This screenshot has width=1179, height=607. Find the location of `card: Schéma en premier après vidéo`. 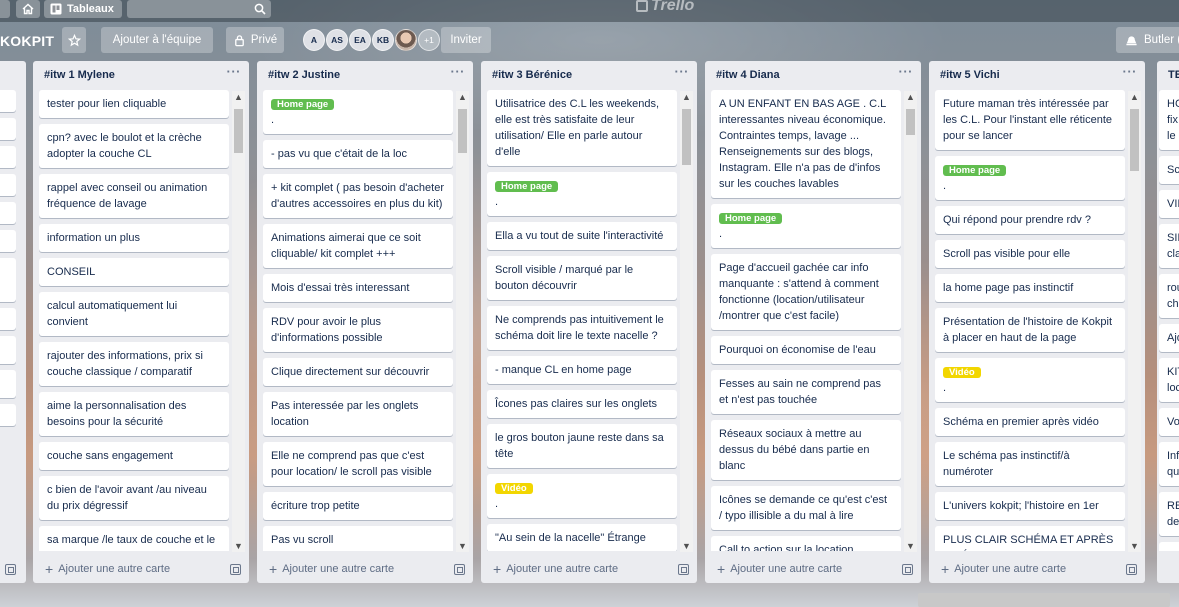

card: Schéma en premier après vidéo is located at coordinates (1030, 422).